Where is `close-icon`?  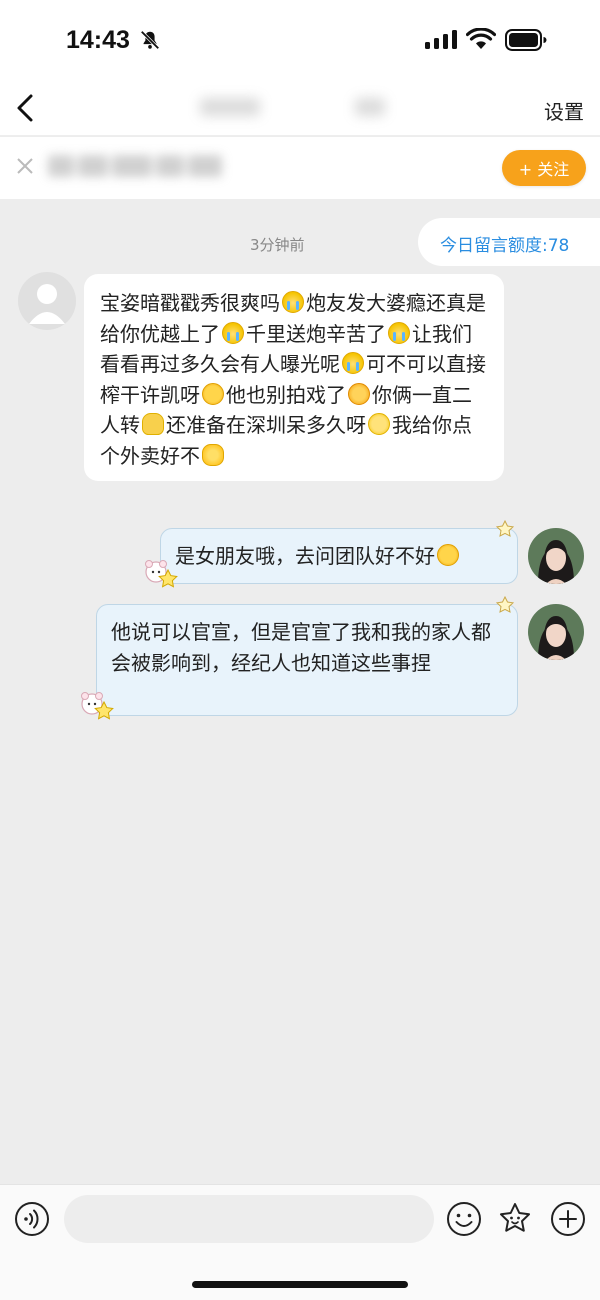 close-icon is located at coordinates (25, 166).